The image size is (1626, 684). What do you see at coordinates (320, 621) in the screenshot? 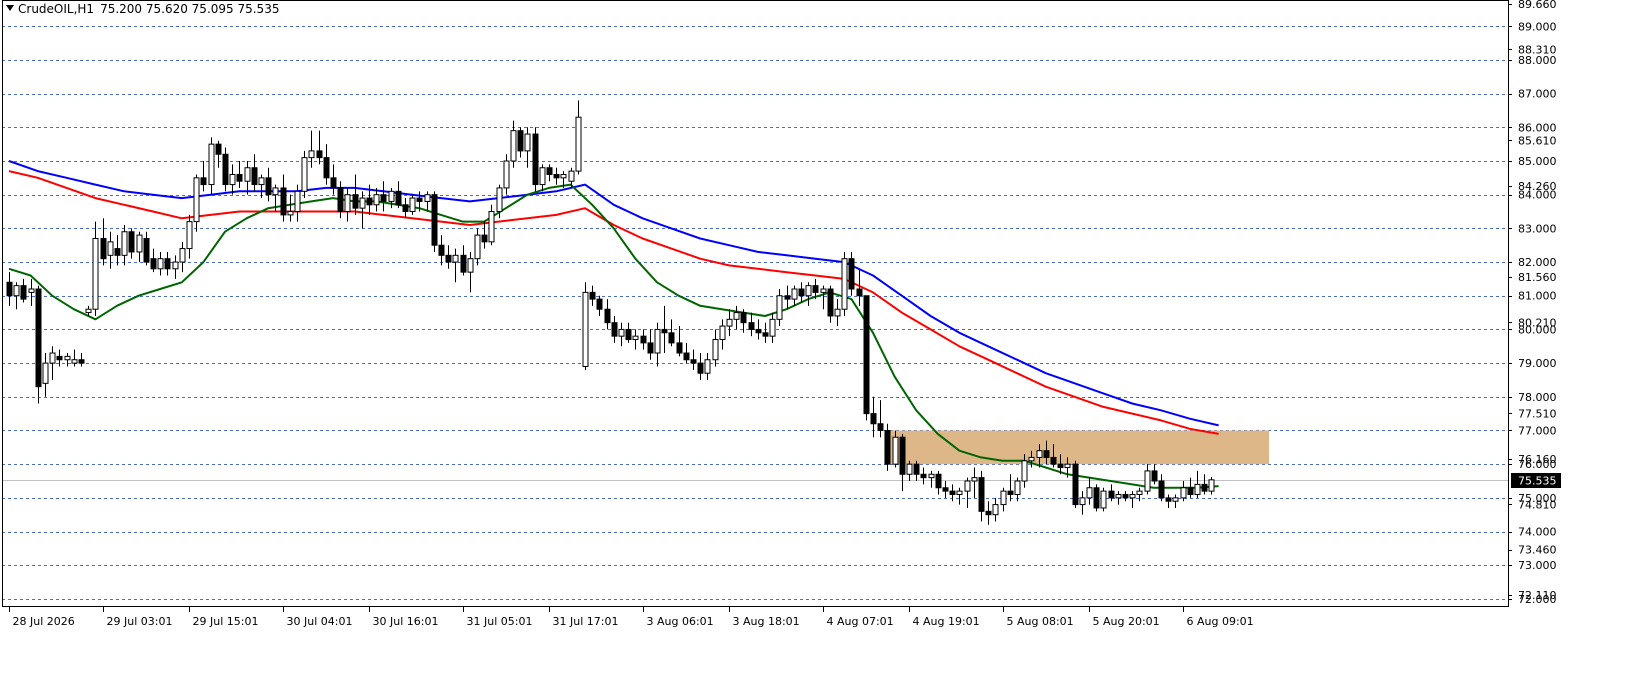
I see `x-tick-label: 30 Jul 04:01` at bounding box center [320, 621].